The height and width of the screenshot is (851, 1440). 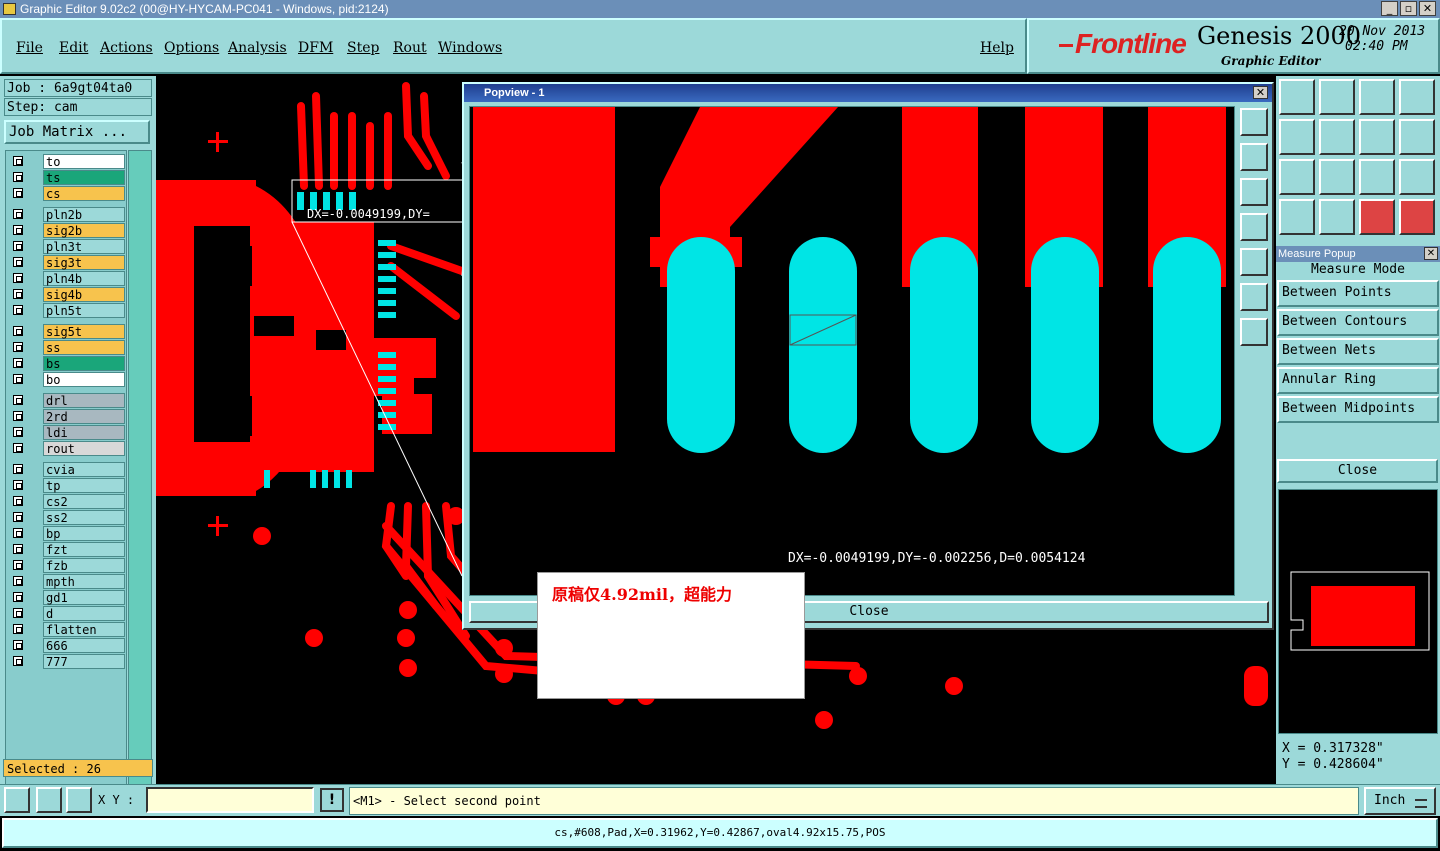 I want to click on pan-right-icon, so click(x=1254, y=262).